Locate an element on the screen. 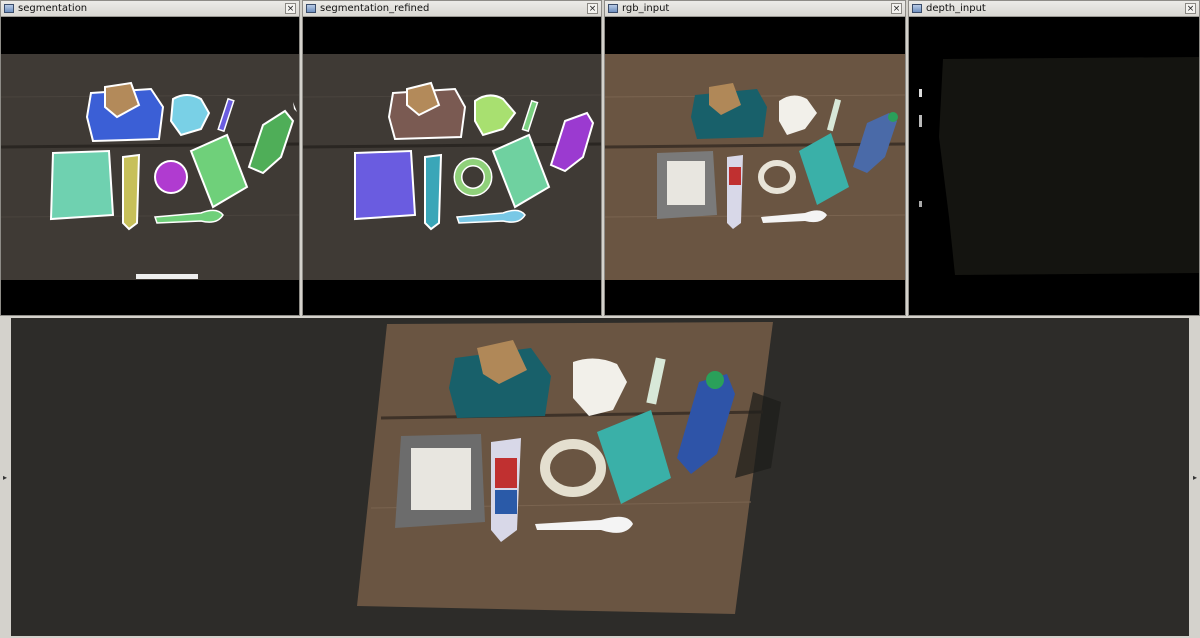 This screenshot has height=638, width=1200. segmentation-refined-window: segmentation_refined × is located at coordinates (452, 158).